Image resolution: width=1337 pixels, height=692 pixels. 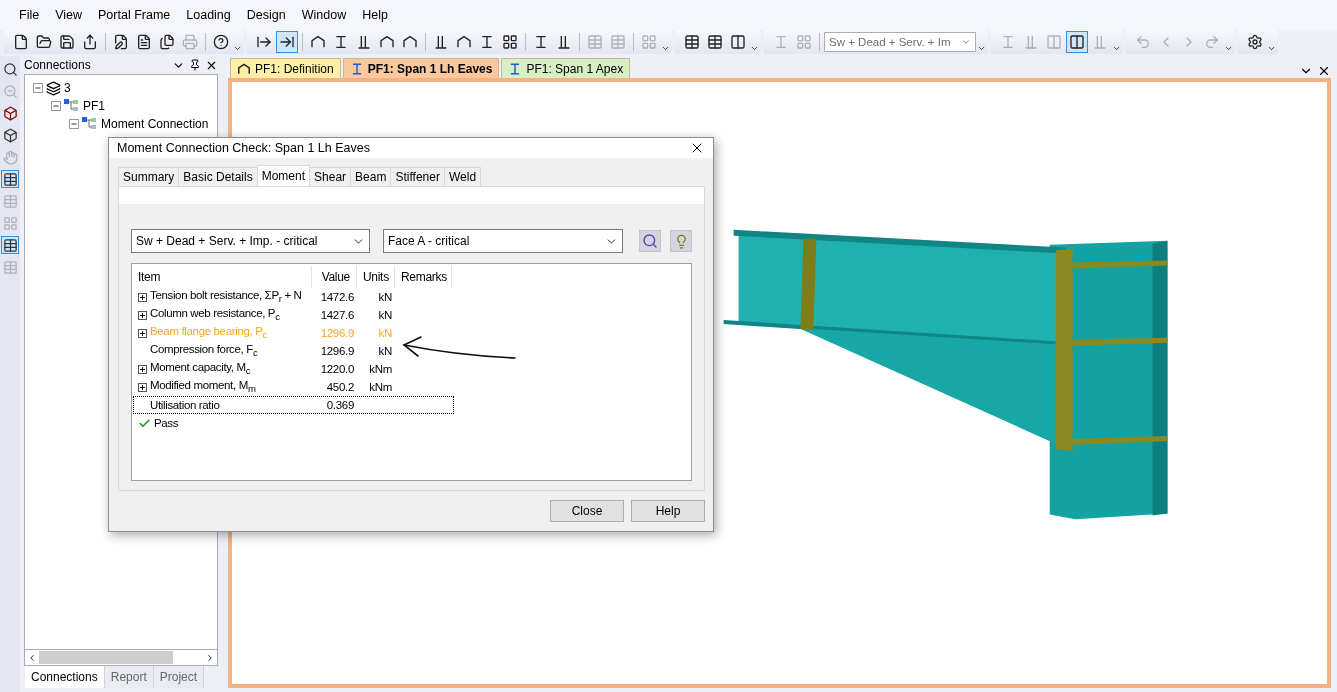 What do you see at coordinates (900, 42) in the screenshot?
I see `load-case-combo: Sw + Dead + Serv. + Im` at bounding box center [900, 42].